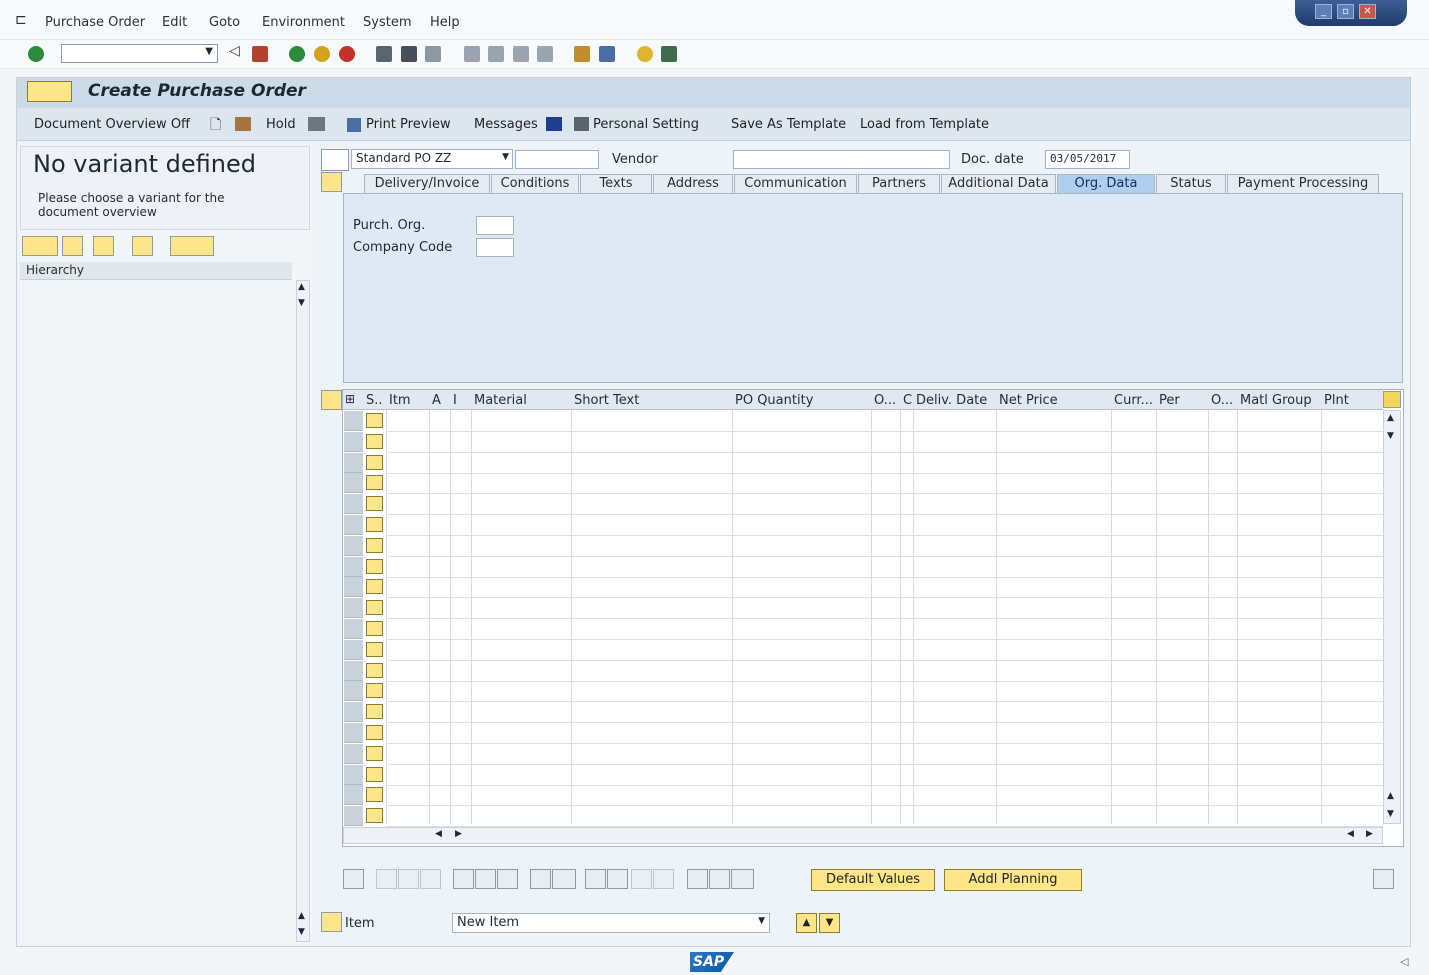 Image resolution: width=1429 pixels, height=975 pixels. Describe the element at coordinates (427, 183) in the screenshot. I see `tab-delivery-invoice: Delivery/Invoice` at that location.